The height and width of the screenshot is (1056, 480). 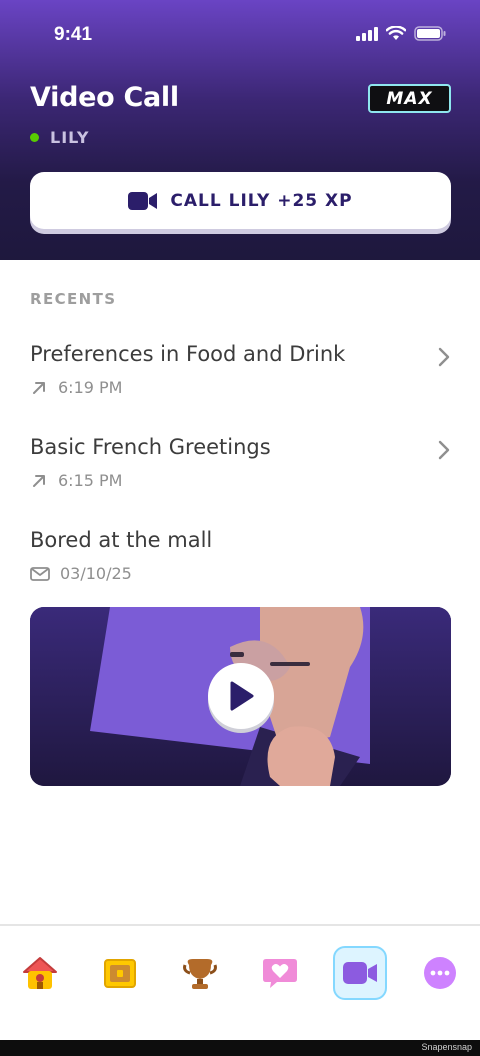 I want to click on tab-video-call, so click(x=360, y=973).